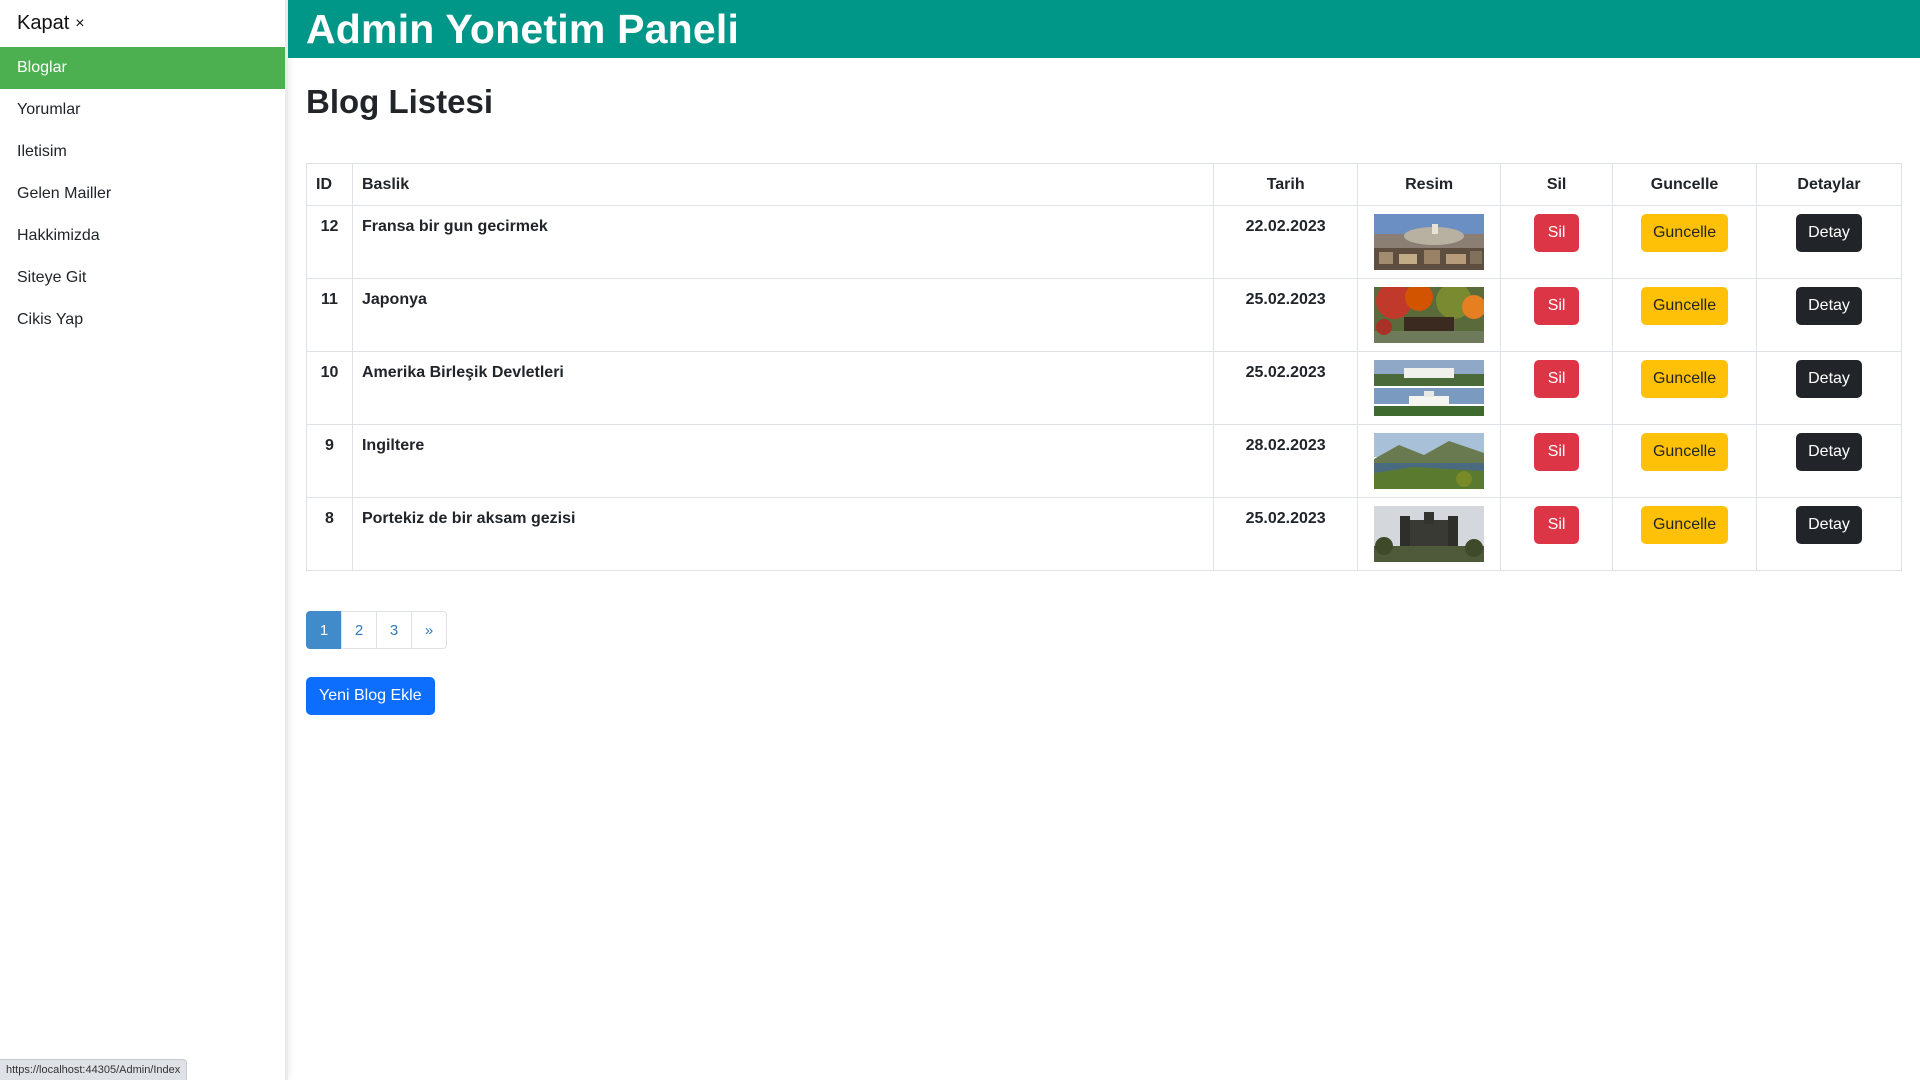 The height and width of the screenshot is (1080, 1920). I want to click on sidebar-item-yorumlar: Yorumlar, so click(142, 110).